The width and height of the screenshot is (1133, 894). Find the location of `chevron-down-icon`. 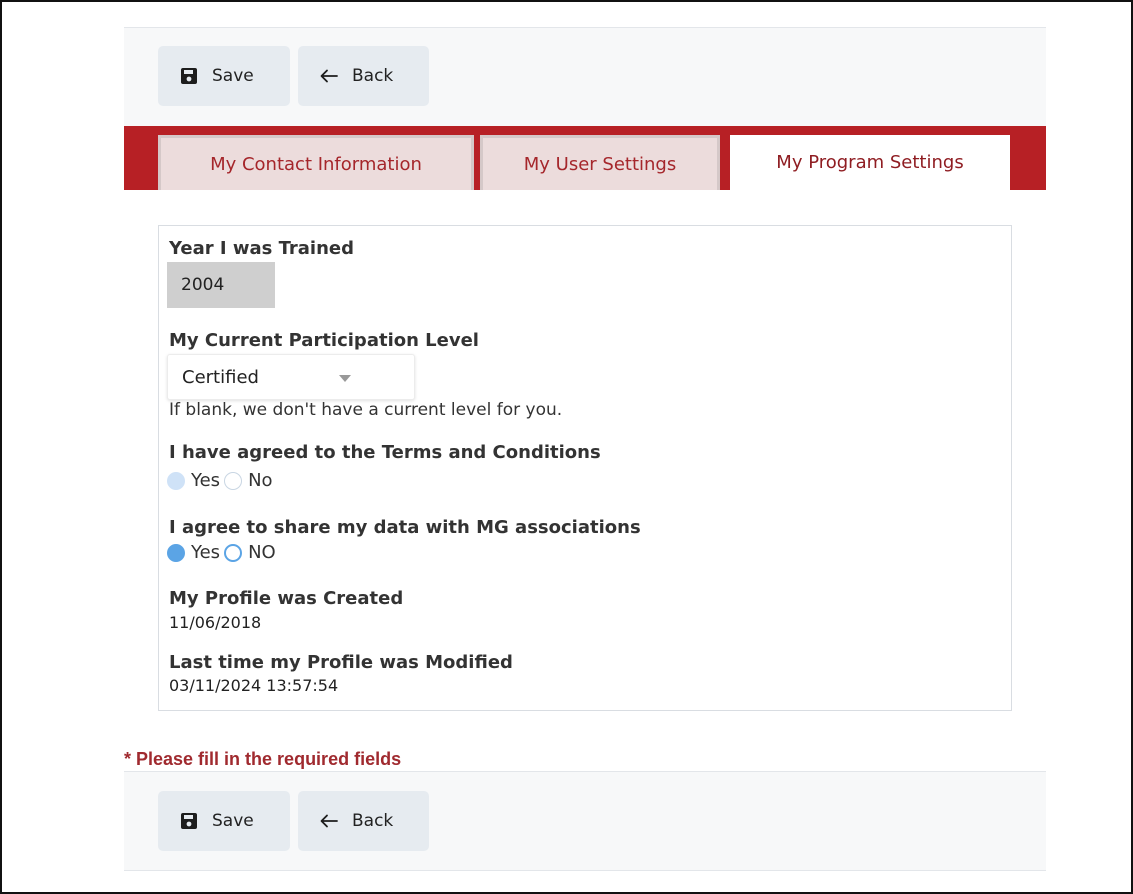

chevron-down-icon is located at coordinates (345, 378).